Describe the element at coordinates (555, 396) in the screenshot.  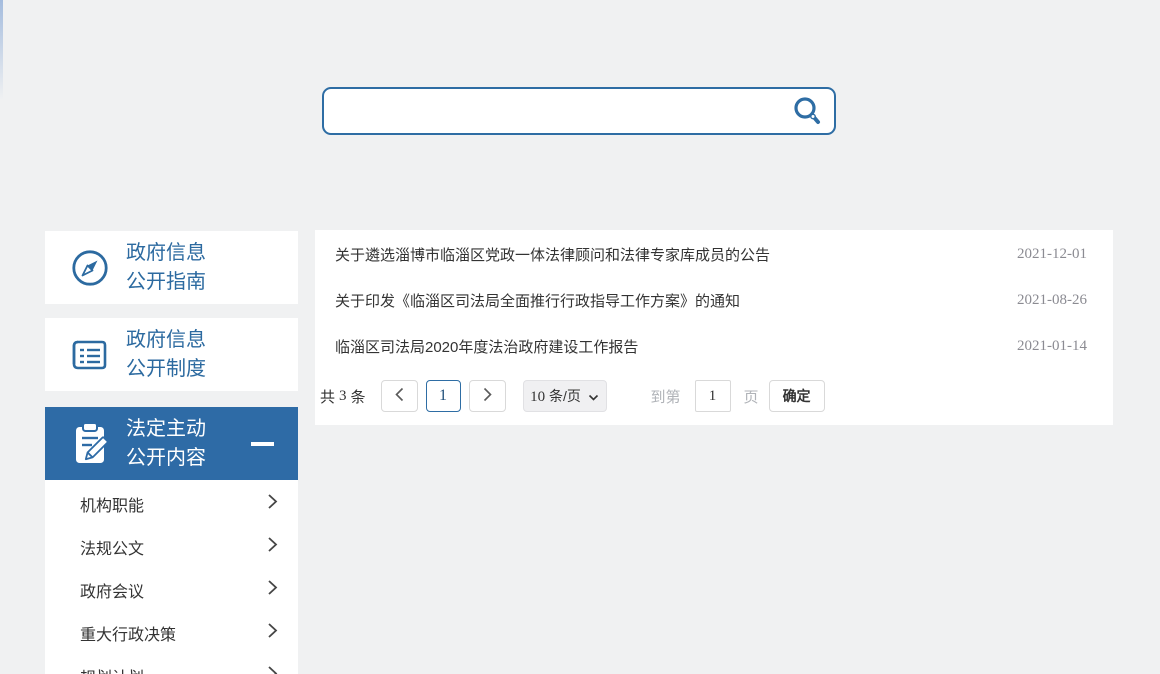
I see `page-size-label: 10 条/页` at that location.